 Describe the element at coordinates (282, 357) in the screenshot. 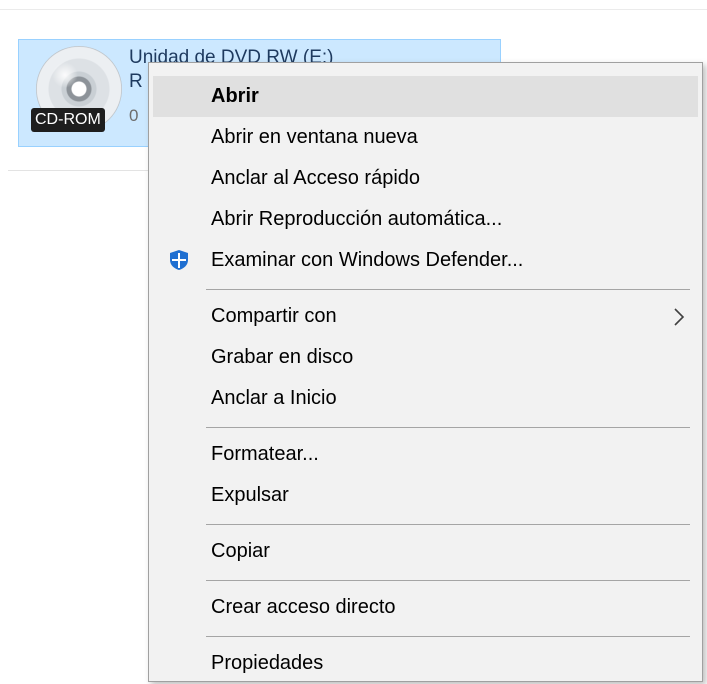

I see `menu-item-label: Grabar en disco` at that location.